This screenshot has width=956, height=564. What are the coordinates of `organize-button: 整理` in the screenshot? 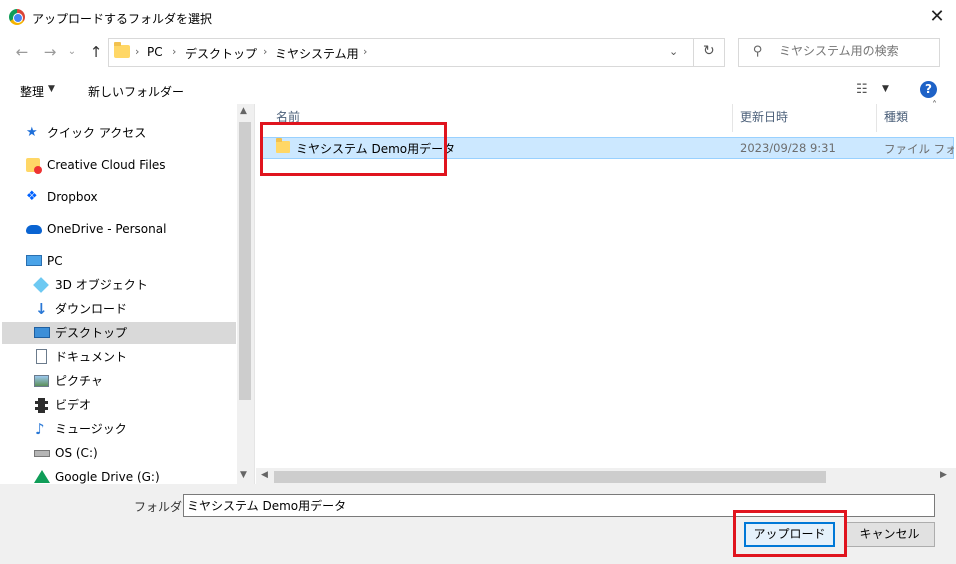 It's located at (32, 91).